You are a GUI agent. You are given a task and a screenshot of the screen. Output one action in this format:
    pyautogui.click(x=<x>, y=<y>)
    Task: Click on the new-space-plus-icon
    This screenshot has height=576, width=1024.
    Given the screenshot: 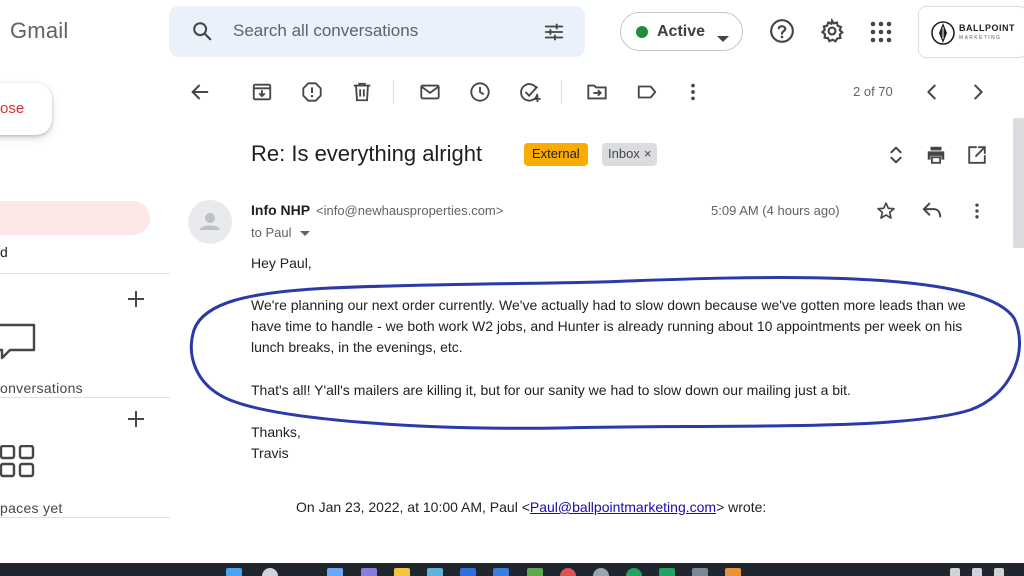 What is the action you would take?
    pyautogui.click(x=136, y=421)
    